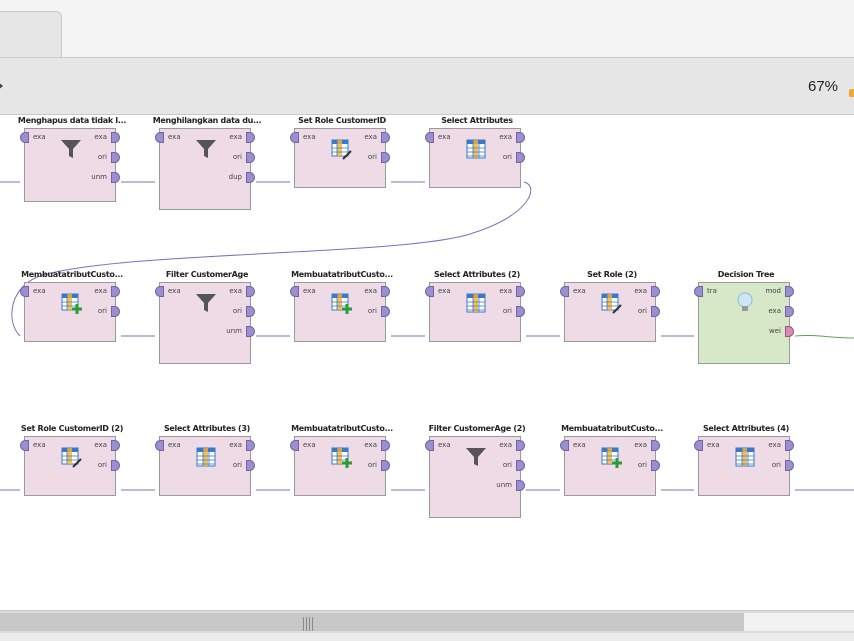 This screenshot has width=854, height=641. I want to click on output-port-label: unm, so click(99, 177).